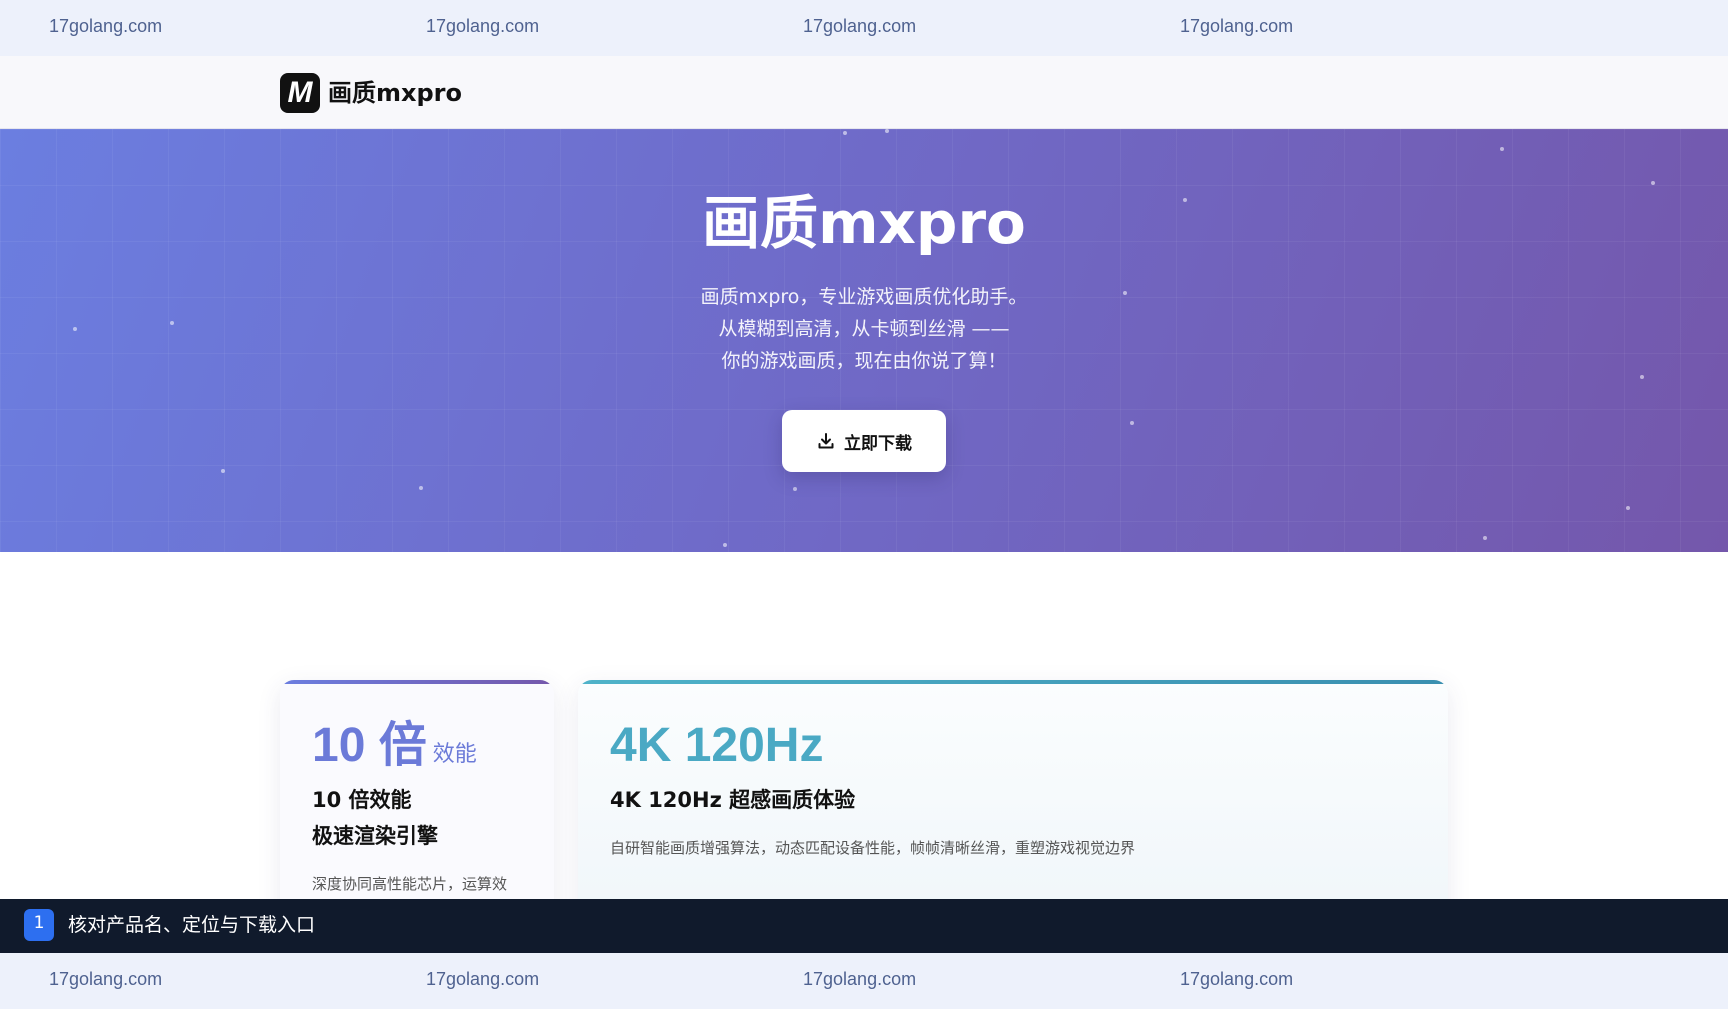 Image resolution: width=1728 pixels, height=1009 pixels. What do you see at coordinates (410, 884) in the screenshot?
I see `feature-description: 深度协同高性能芯片，运算效` at bounding box center [410, 884].